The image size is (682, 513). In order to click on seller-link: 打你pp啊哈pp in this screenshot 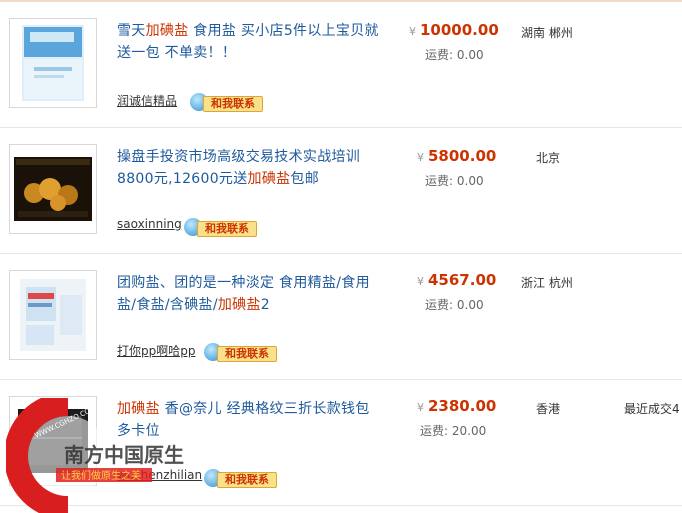, I will do `click(156, 350)`.